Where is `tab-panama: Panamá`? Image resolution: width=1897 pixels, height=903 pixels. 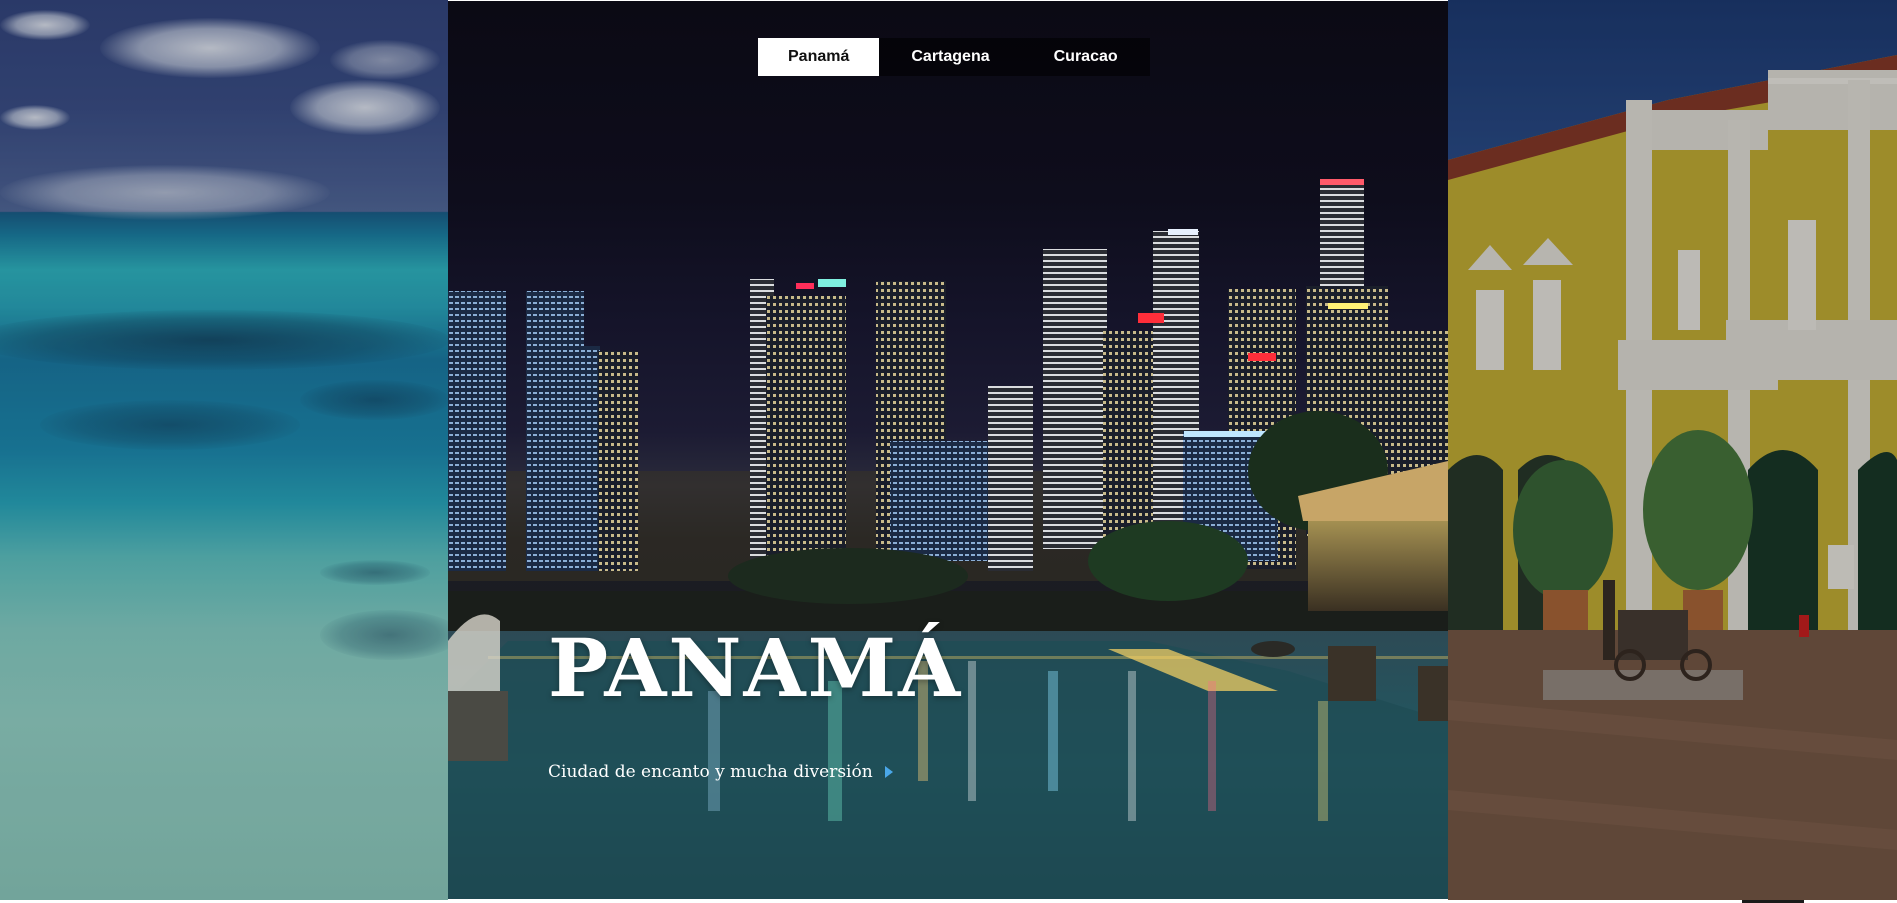 tab-panama: Panamá is located at coordinates (819, 57).